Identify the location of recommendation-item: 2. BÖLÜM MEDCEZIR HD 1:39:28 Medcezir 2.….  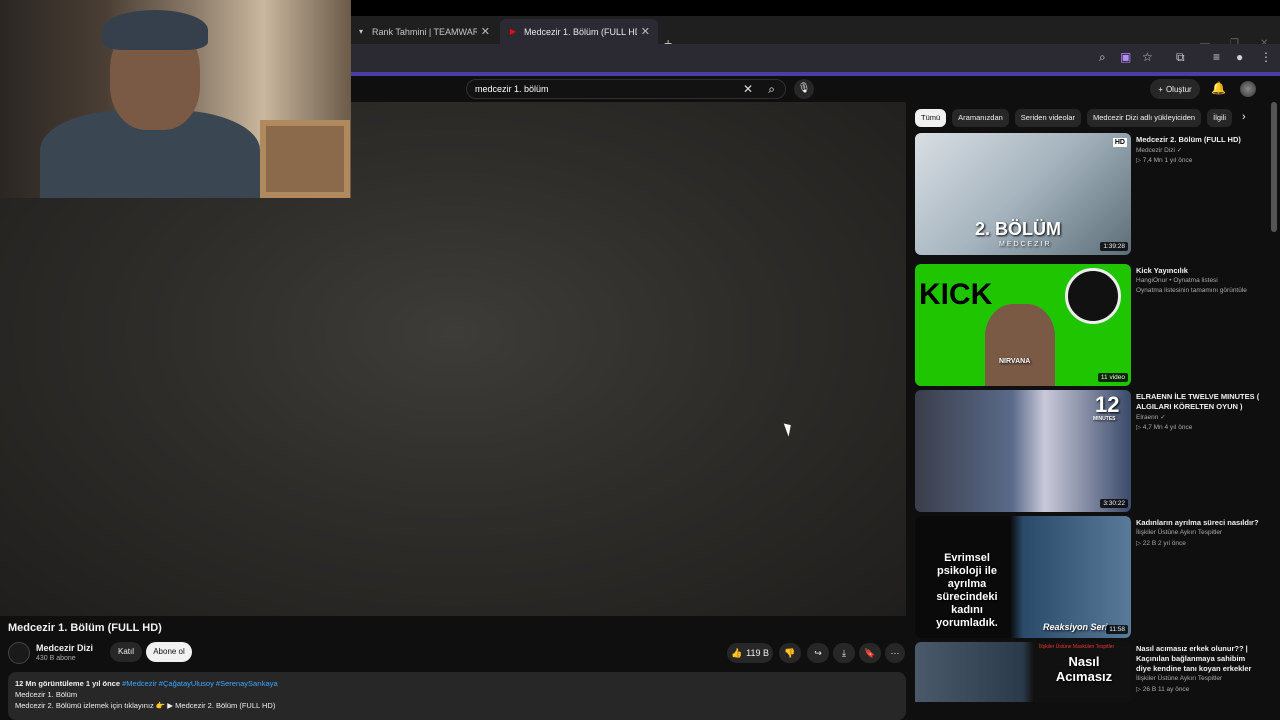
(1090, 194).